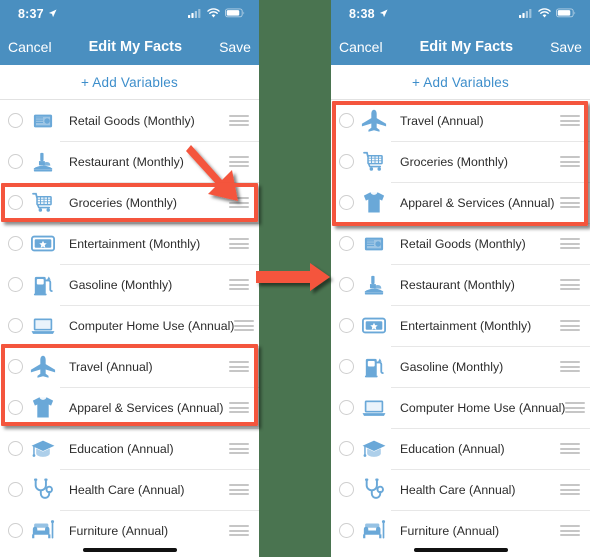  What do you see at coordinates (43, 285) in the screenshot?
I see `gas-pump-icon` at bounding box center [43, 285].